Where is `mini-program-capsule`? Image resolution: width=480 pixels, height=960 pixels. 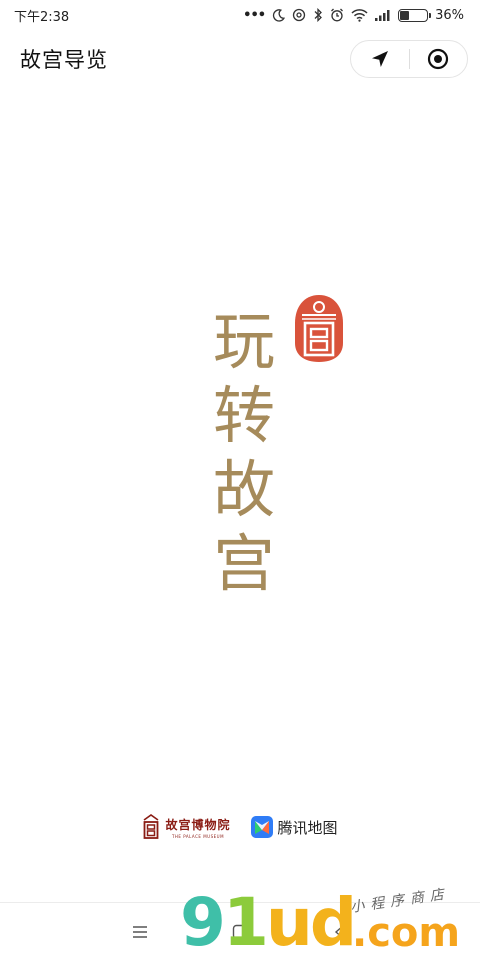 mini-program-capsule is located at coordinates (409, 59).